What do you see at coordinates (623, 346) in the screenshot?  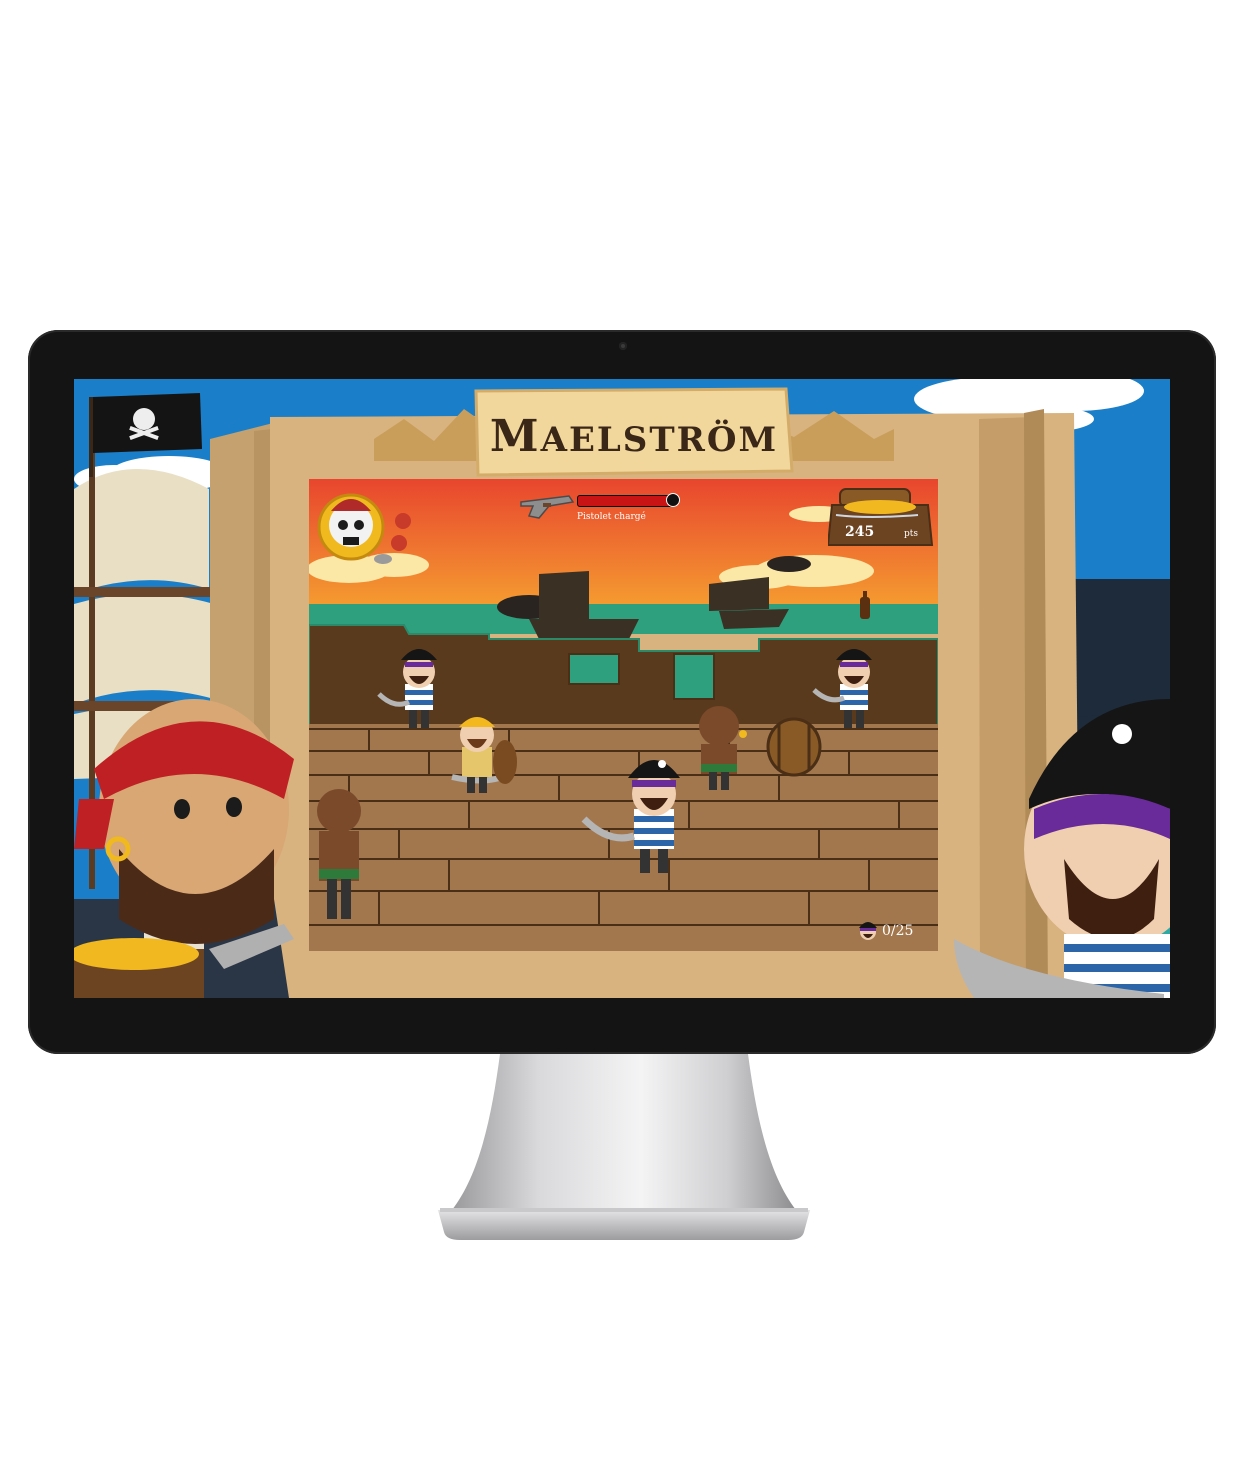 I see `webcam-icon` at bounding box center [623, 346].